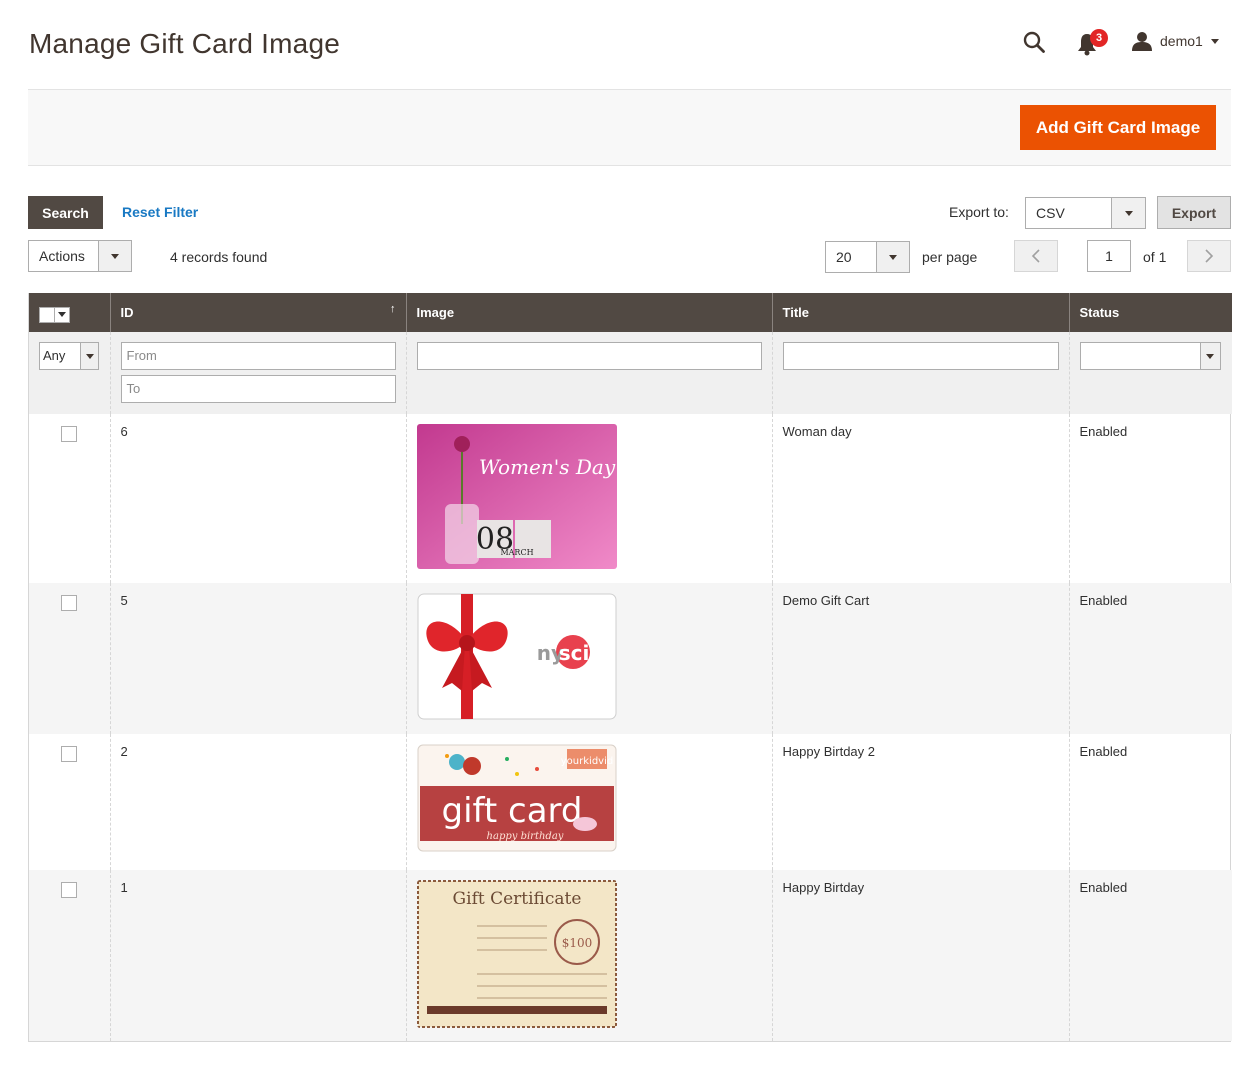  Describe the element at coordinates (62, 256) in the screenshot. I see `mass-actions-label: Actions` at that location.